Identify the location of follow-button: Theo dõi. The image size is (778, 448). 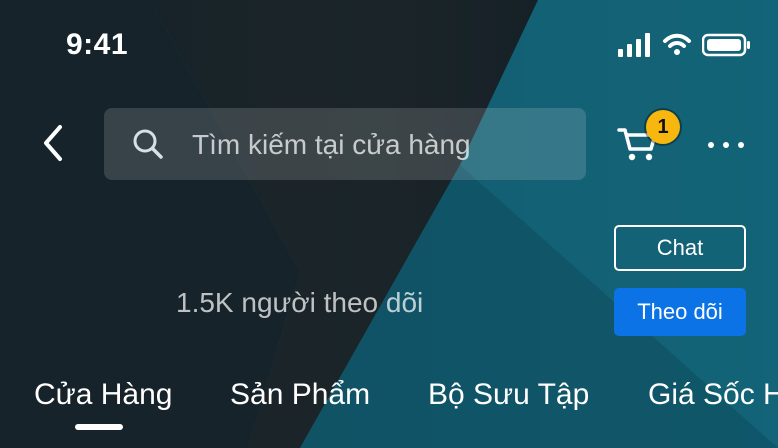
(680, 312).